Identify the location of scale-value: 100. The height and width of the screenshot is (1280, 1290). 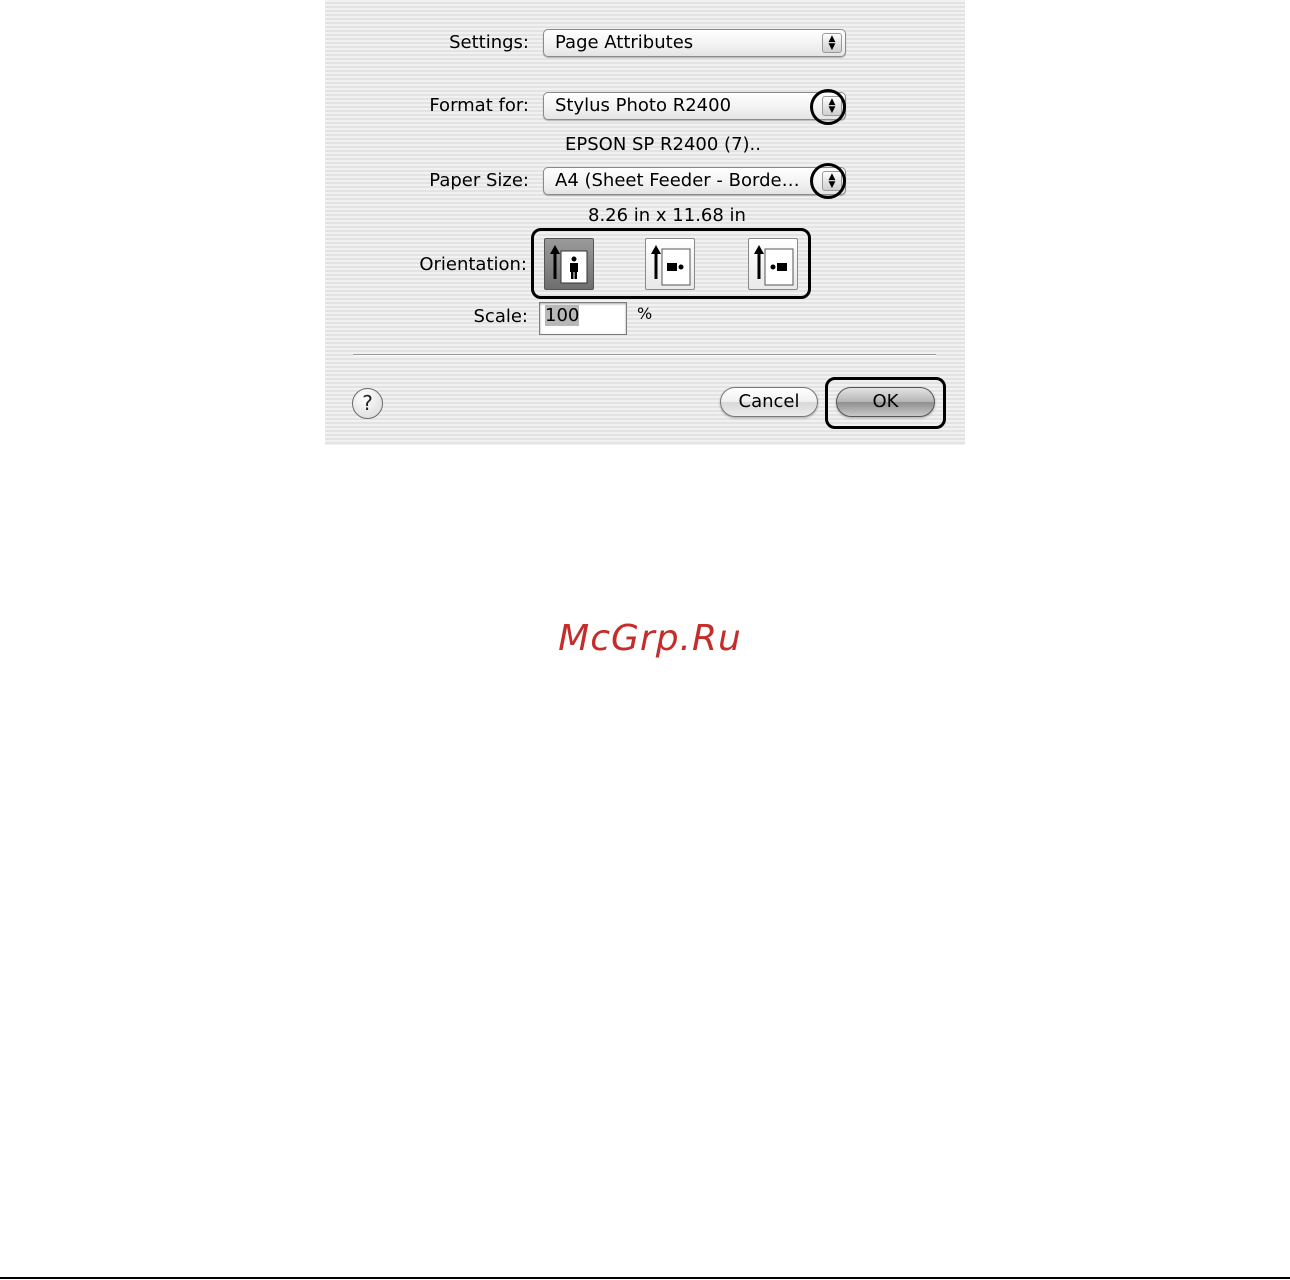
(562, 315).